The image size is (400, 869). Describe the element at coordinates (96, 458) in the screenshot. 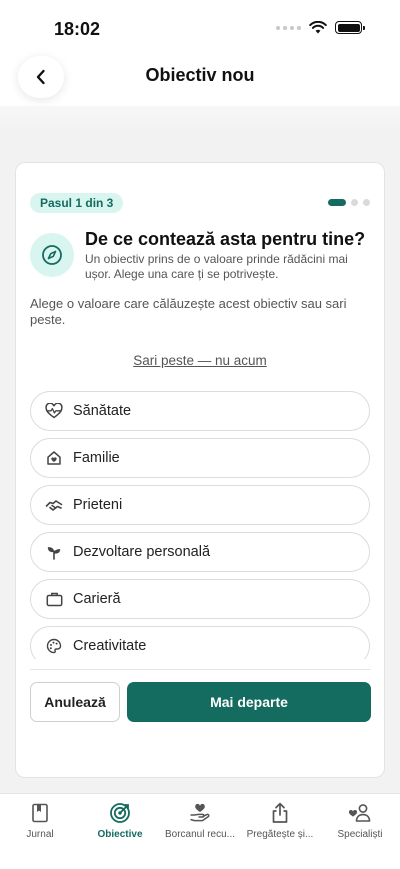

I see `value-option-label: Familie` at that location.